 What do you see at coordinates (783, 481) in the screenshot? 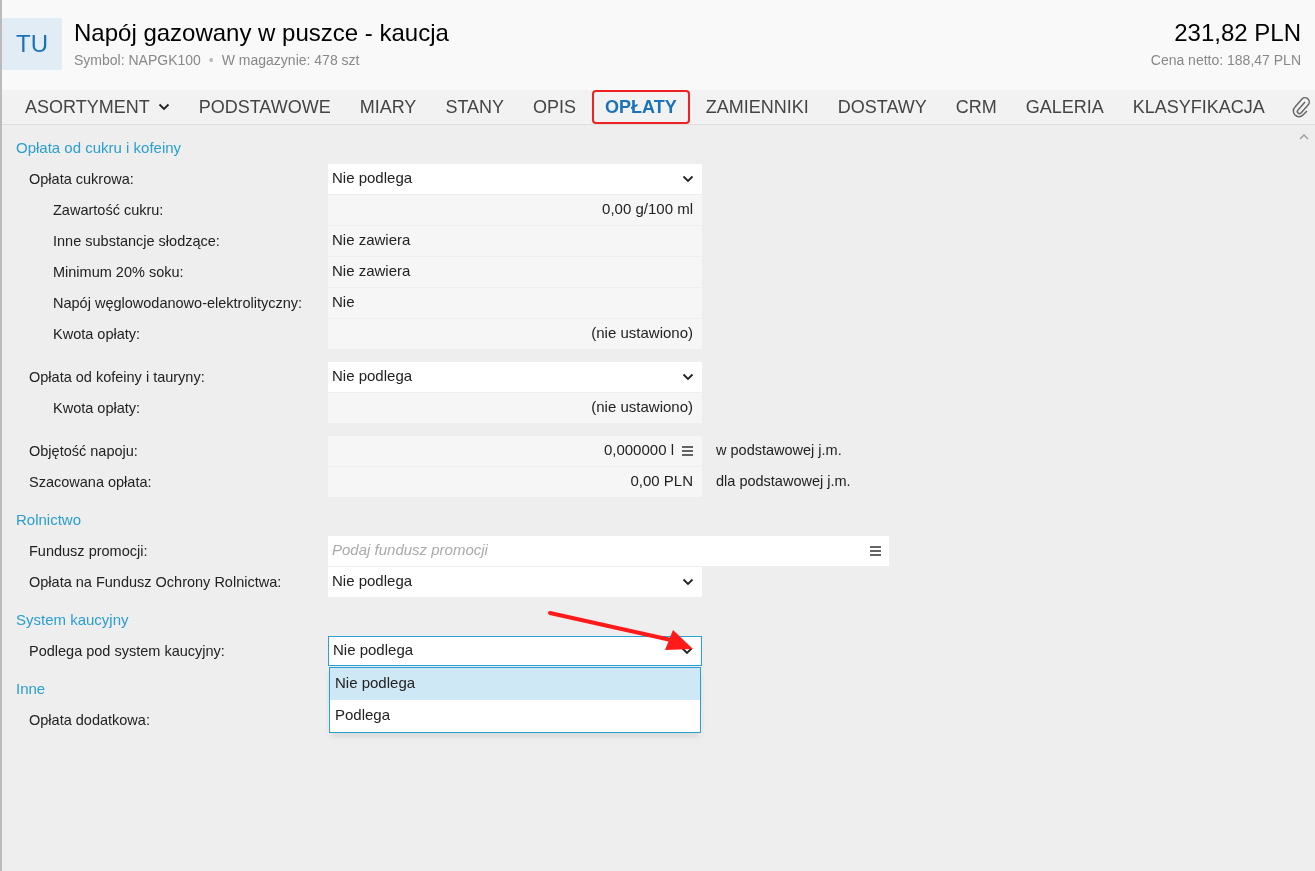
I see `unit-note: dla podstawowej j.m.` at bounding box center [783, 481].